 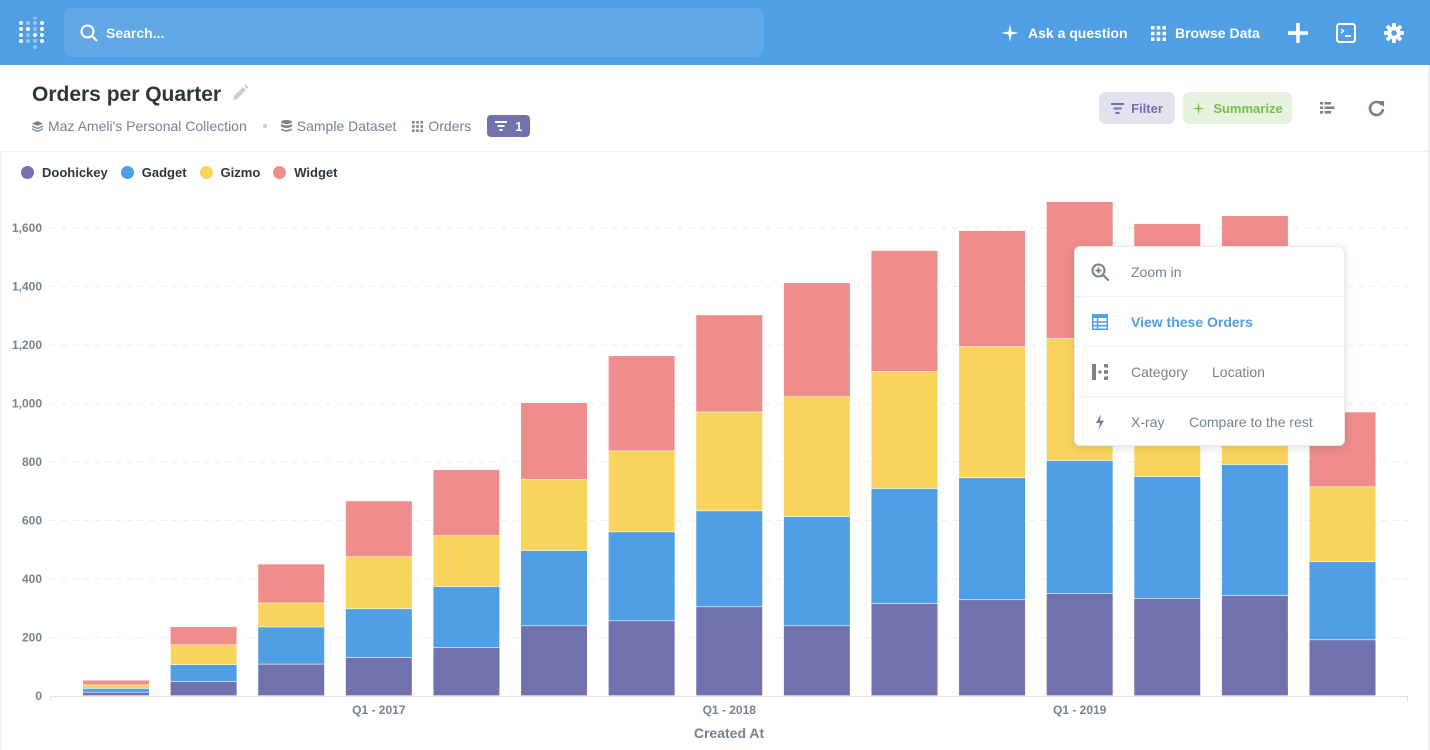 I want to click on filter-button: Filter, so click(x=1137, y=108).